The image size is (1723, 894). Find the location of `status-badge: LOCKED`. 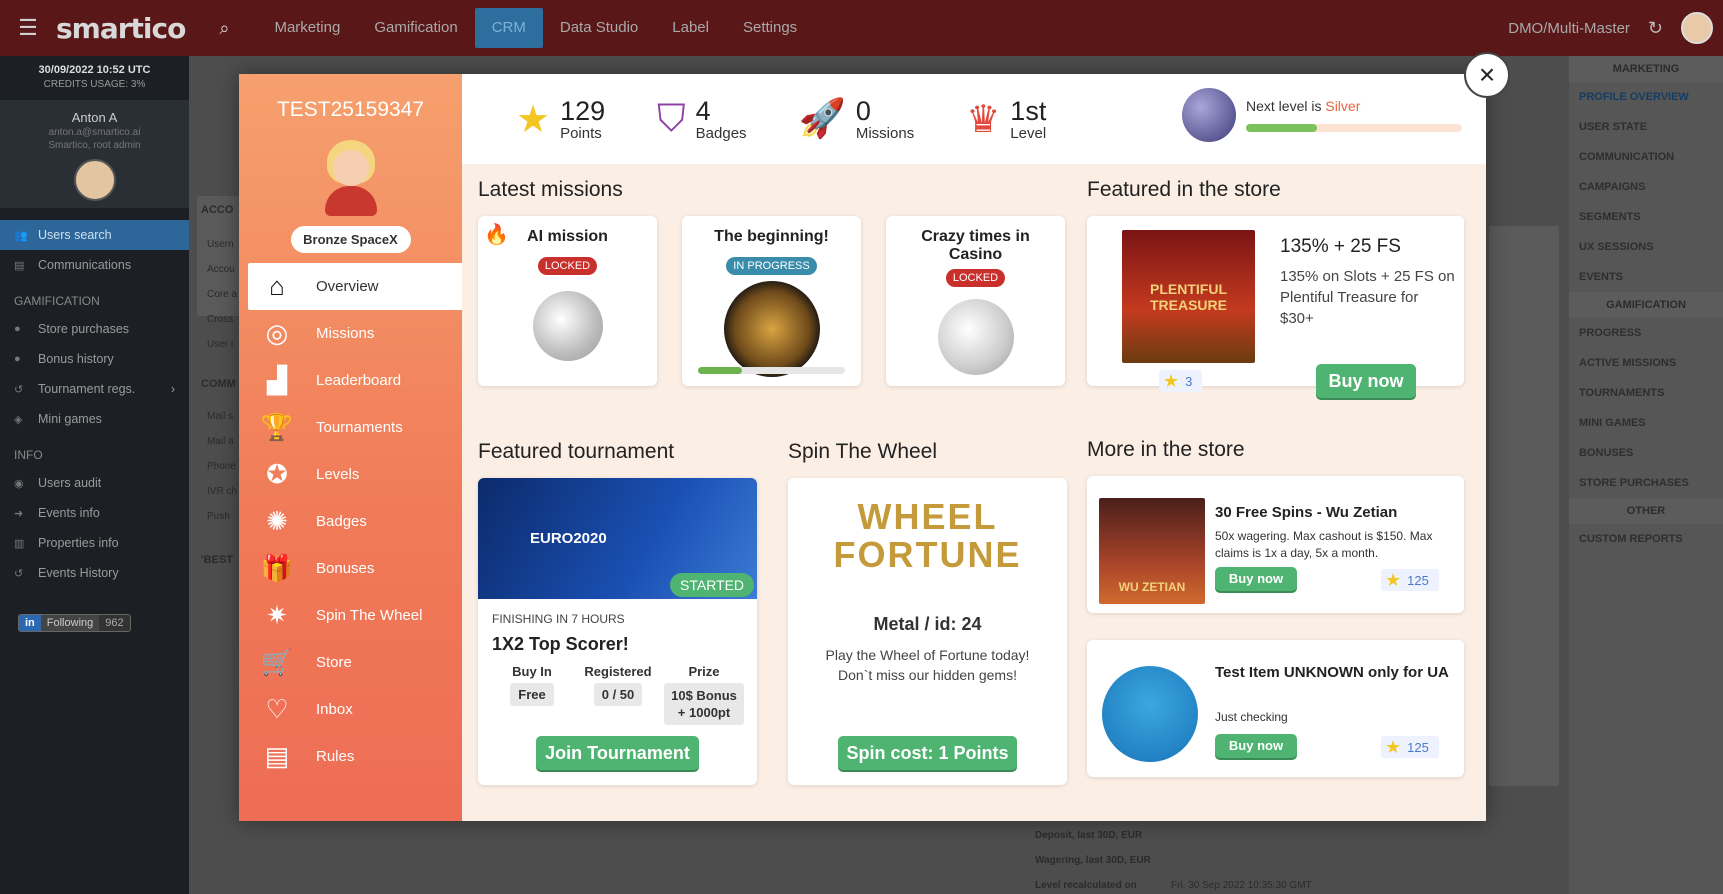

status-badge: LOCKED is located at coordinates (975, 278).